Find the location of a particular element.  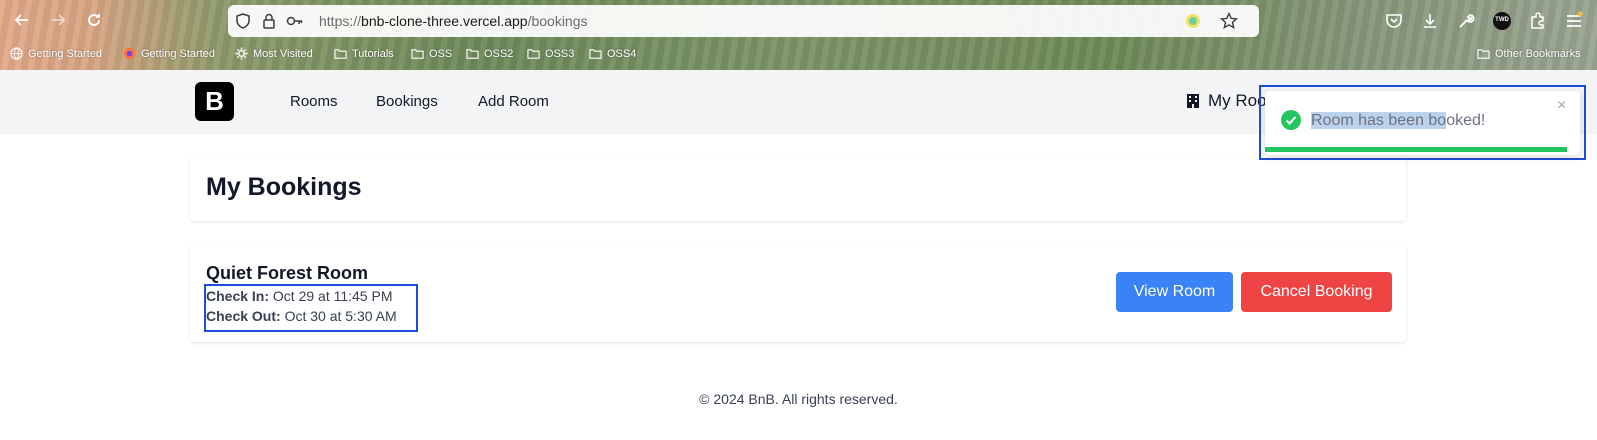

bookmark-oss: OSS is located at coordinates (431, 53).